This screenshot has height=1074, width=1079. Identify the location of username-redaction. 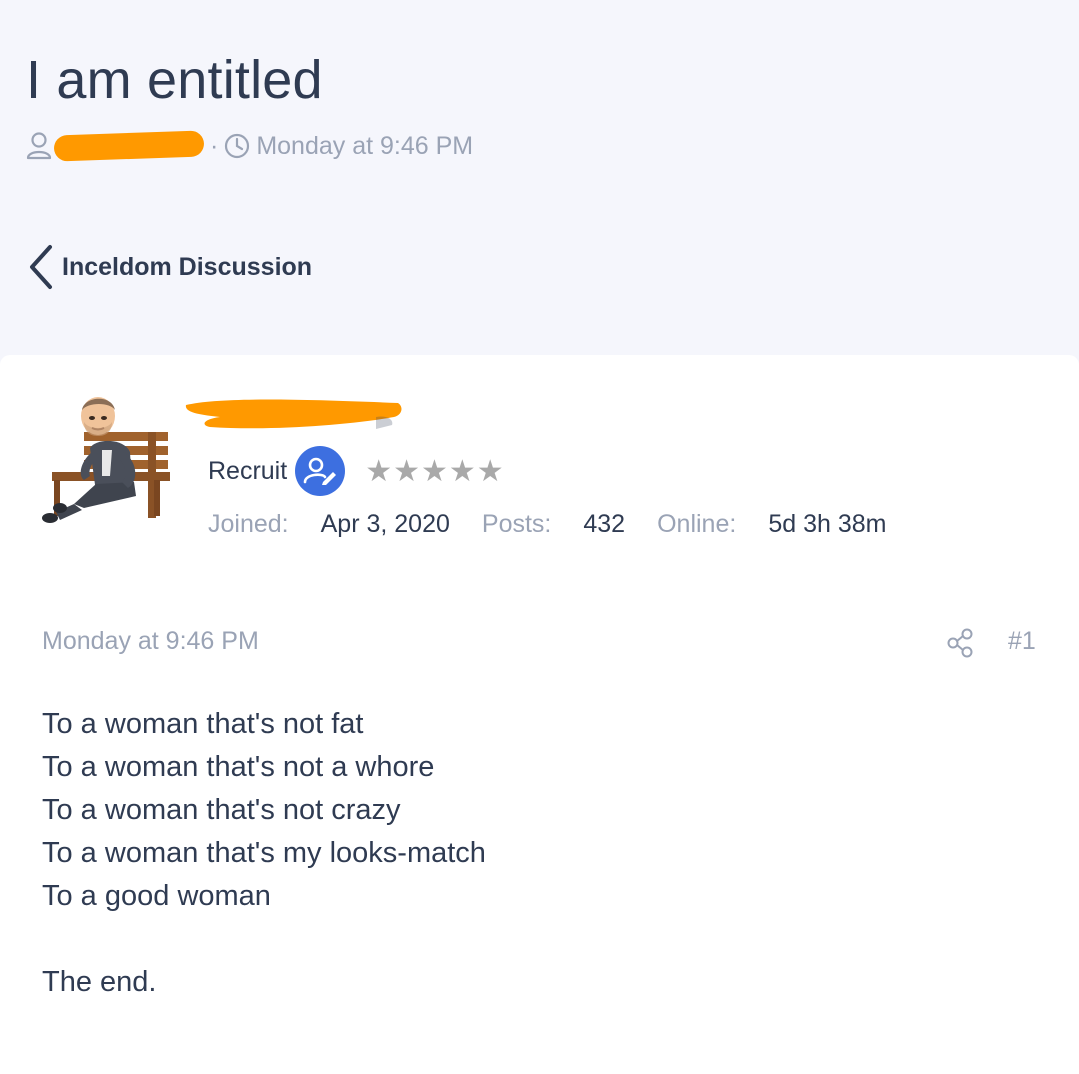
(292, 414).